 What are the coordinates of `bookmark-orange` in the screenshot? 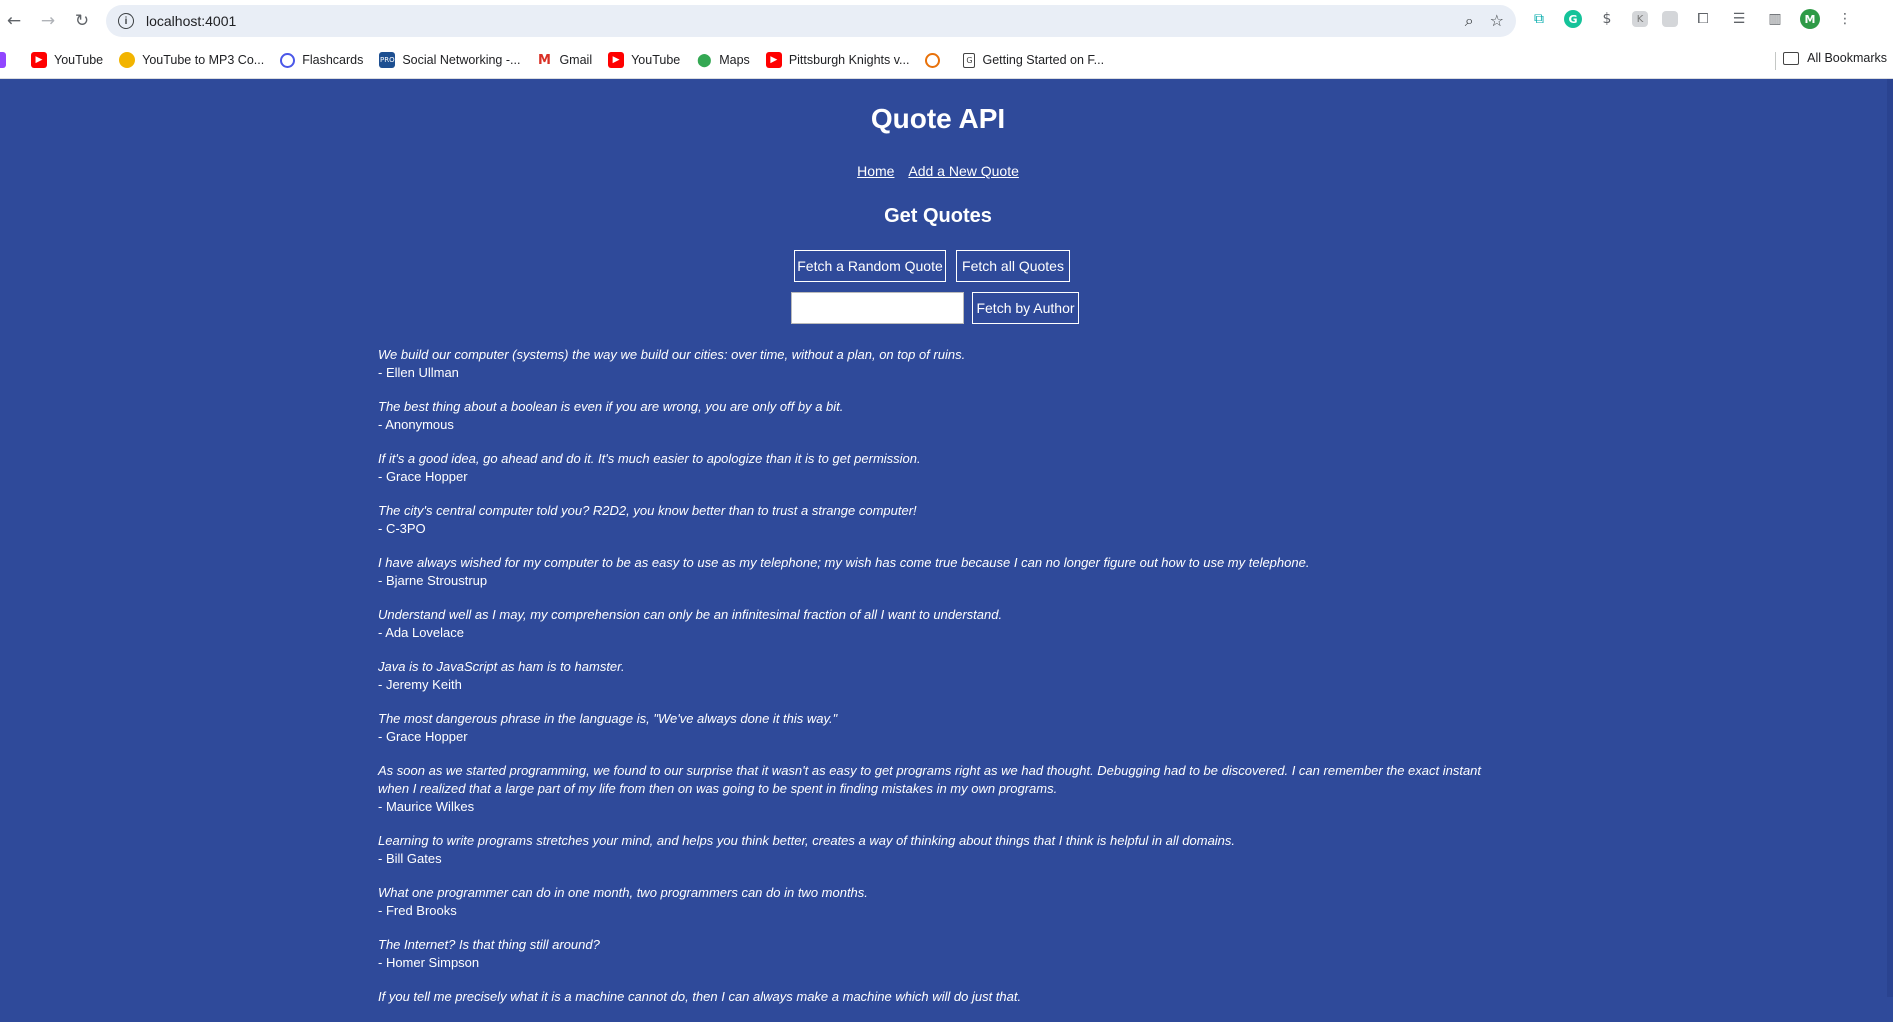 It's located at (936, 60).